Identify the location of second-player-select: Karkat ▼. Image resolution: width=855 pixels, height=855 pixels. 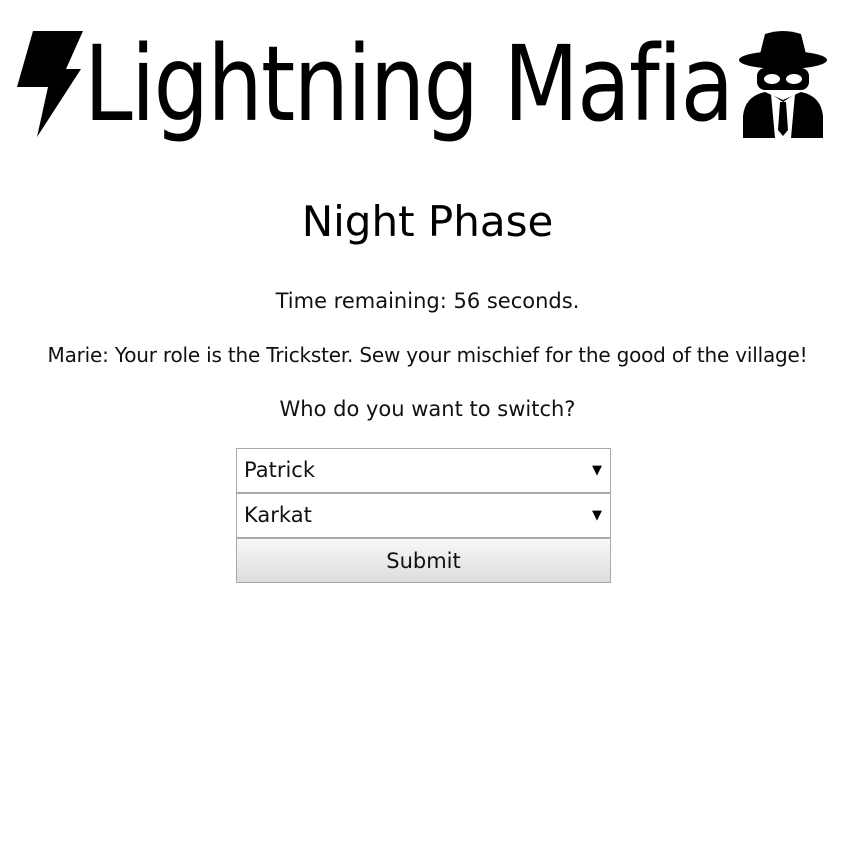
(423, 515).